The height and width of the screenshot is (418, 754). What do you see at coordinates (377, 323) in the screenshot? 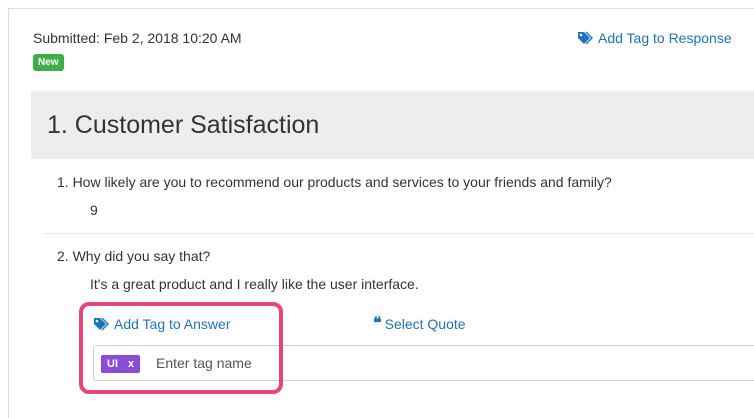
I see `quote-icon: ❝` at bounding box center [377, 323].